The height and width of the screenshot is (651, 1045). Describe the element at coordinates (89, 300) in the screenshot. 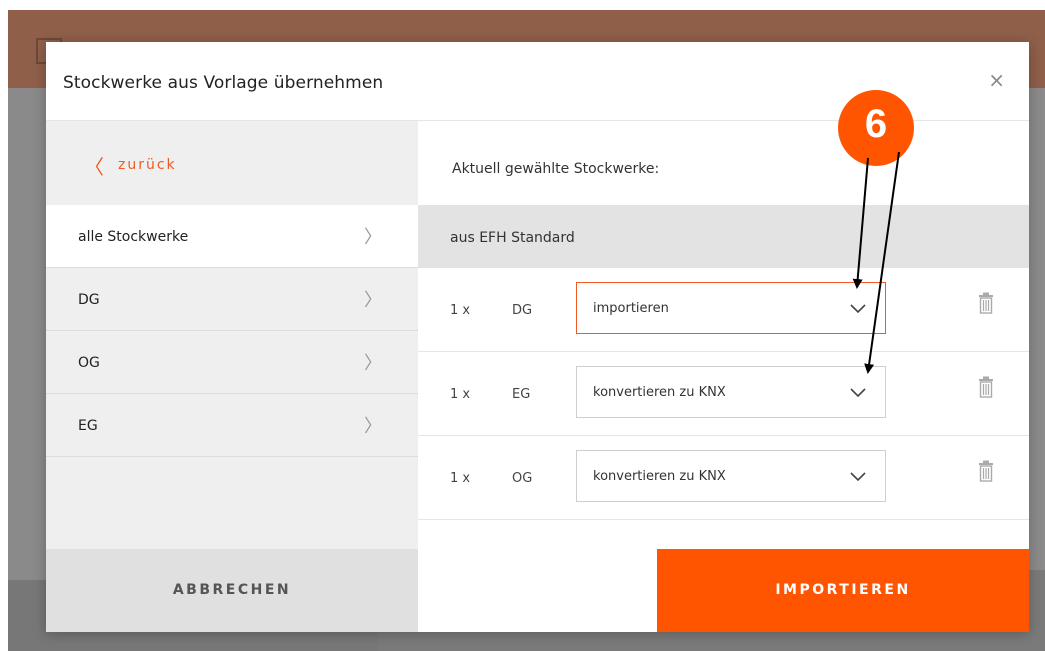

I see `sidebar-item-label: DG` at that location.